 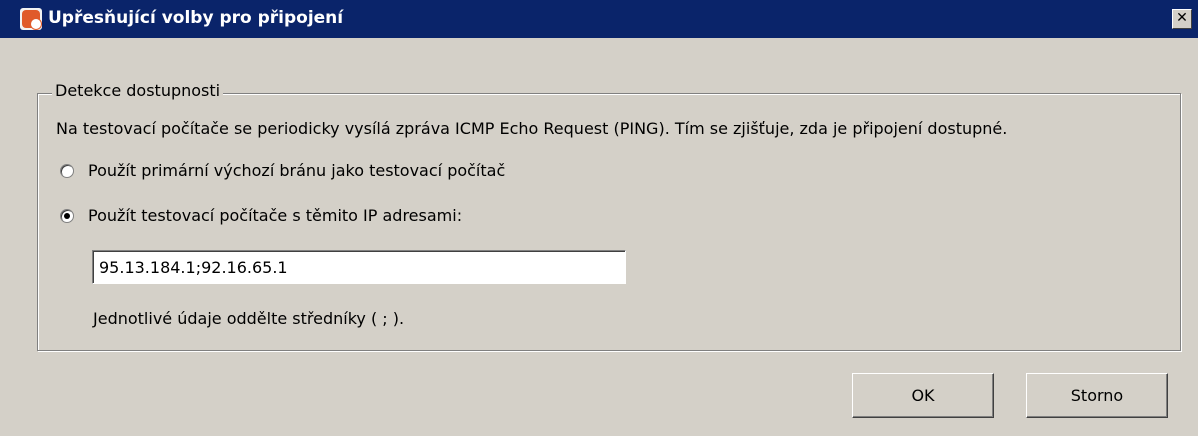 I want to click on groupbox-legend: Detekce dostupnosti, so click(x=138, y=90).